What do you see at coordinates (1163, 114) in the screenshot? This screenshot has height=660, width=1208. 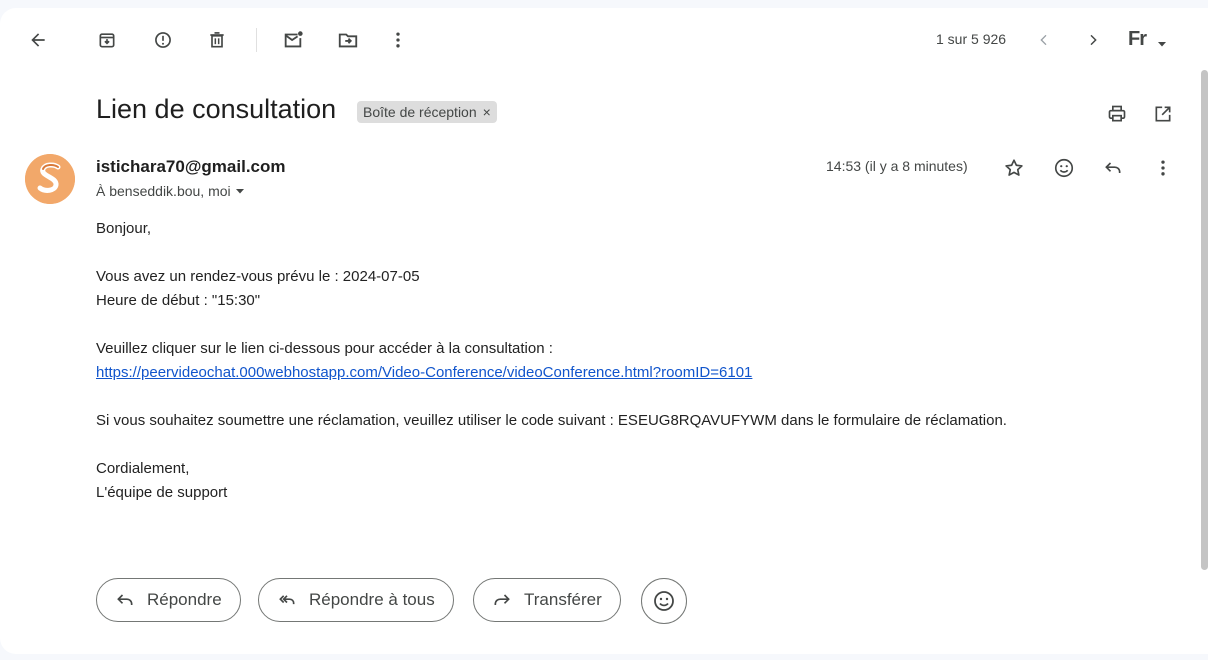 I see `open-new-window-icon` at bounding box center [1163, 114].